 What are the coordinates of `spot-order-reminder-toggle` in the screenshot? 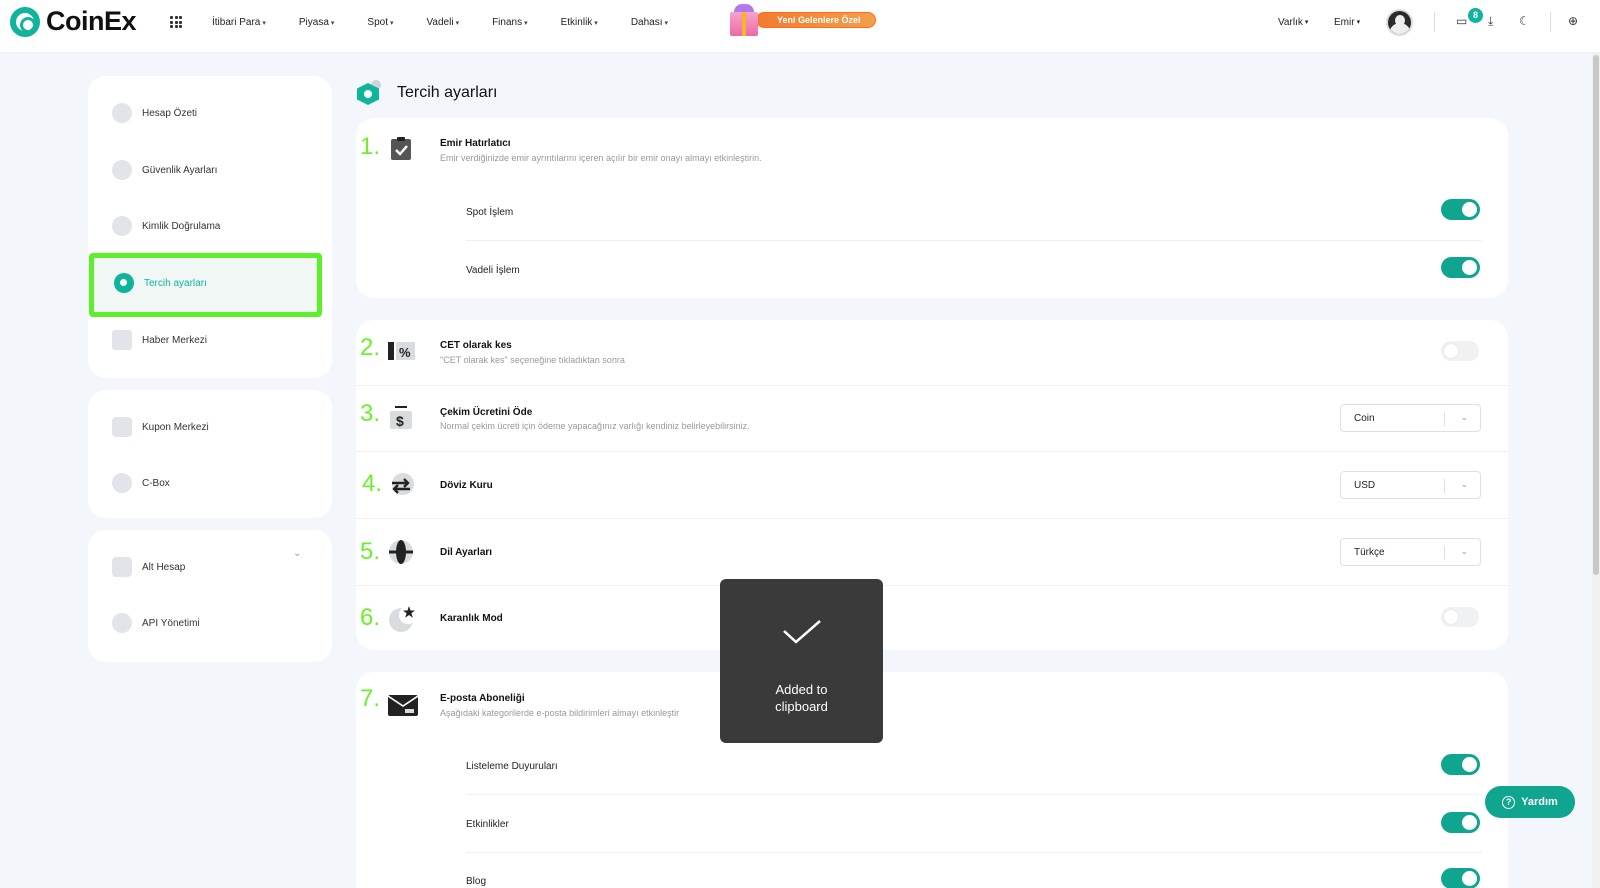 It's located at (1460, 209).